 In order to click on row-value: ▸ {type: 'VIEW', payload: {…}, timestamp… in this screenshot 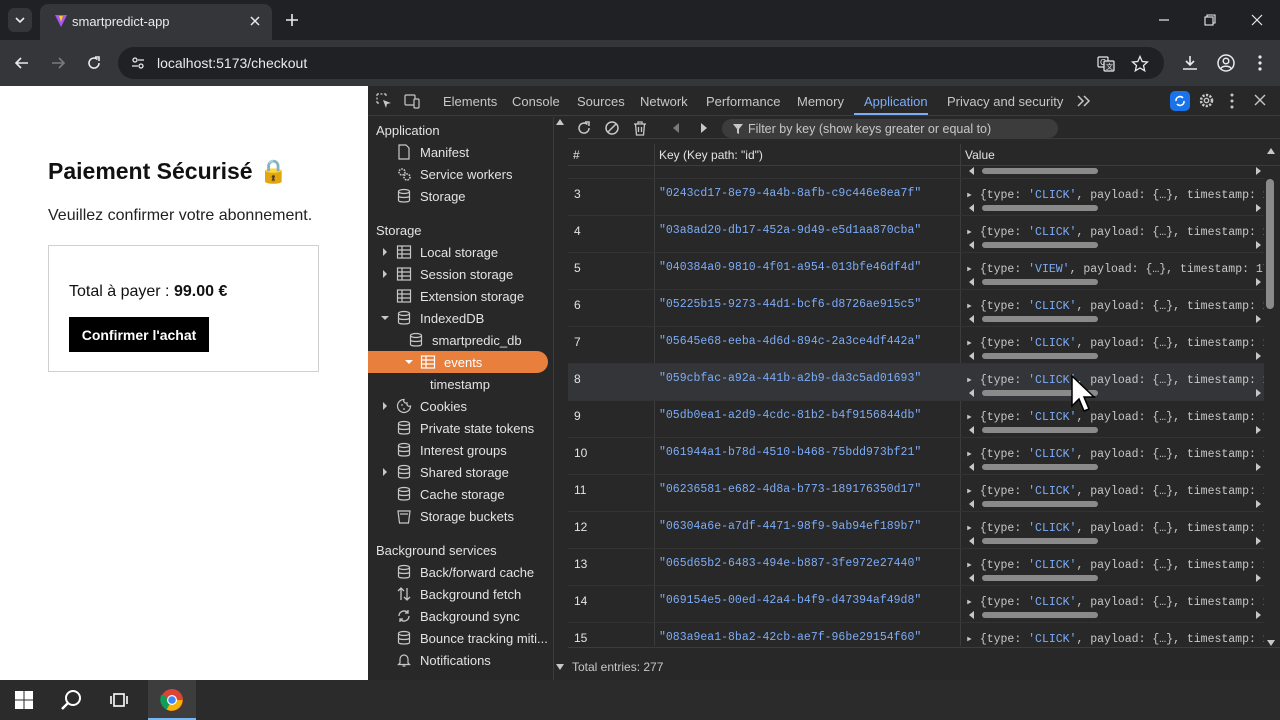, I will do `click(1115, 268)`.